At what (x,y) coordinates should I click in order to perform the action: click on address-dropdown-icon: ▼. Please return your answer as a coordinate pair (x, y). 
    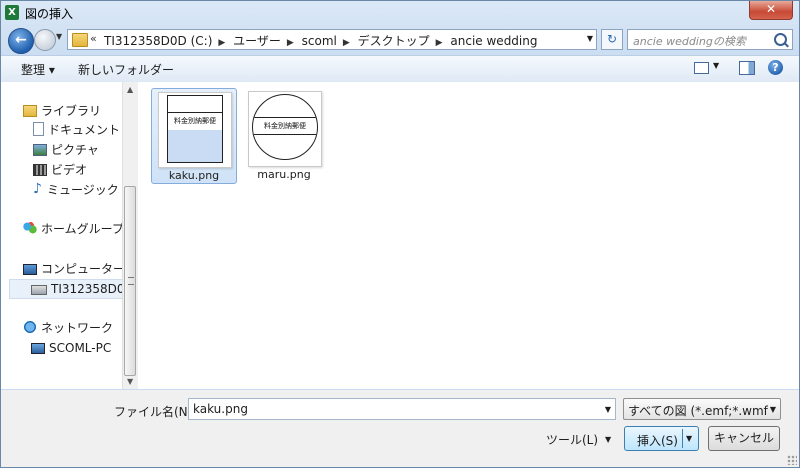
    Looking at the image, I should click on (590, 38).